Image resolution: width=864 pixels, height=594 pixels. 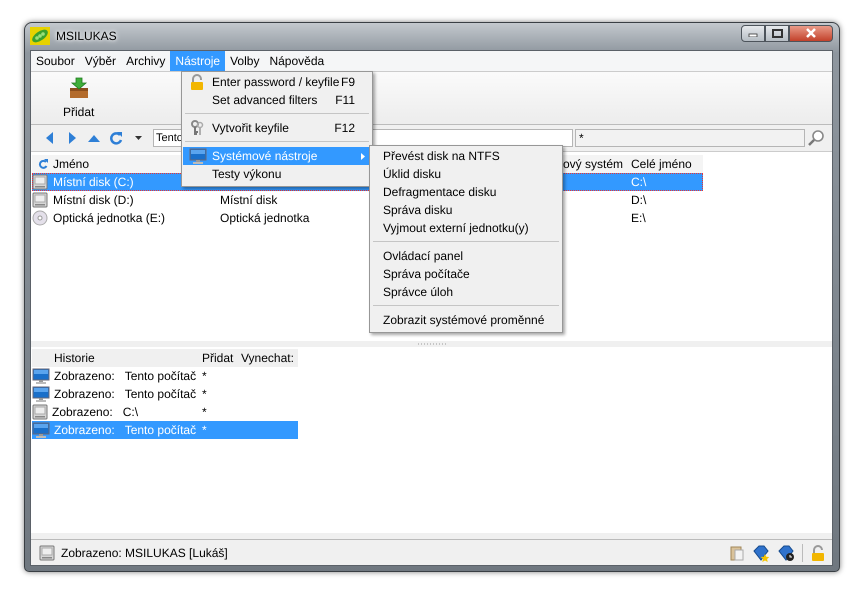 I want to click on drive-type: Místní disk, so click(x=249, y=200).